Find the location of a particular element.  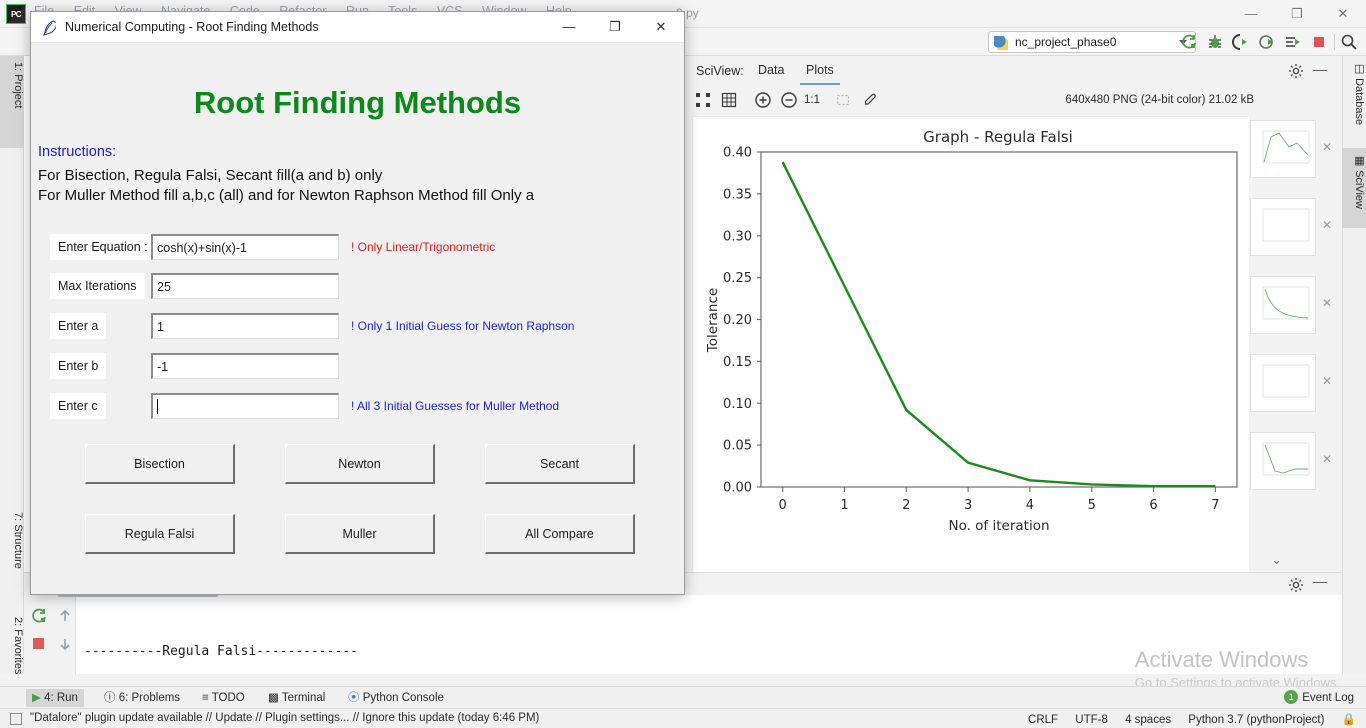

all-compare-button: All Compare is located at coordinates (560, 534).